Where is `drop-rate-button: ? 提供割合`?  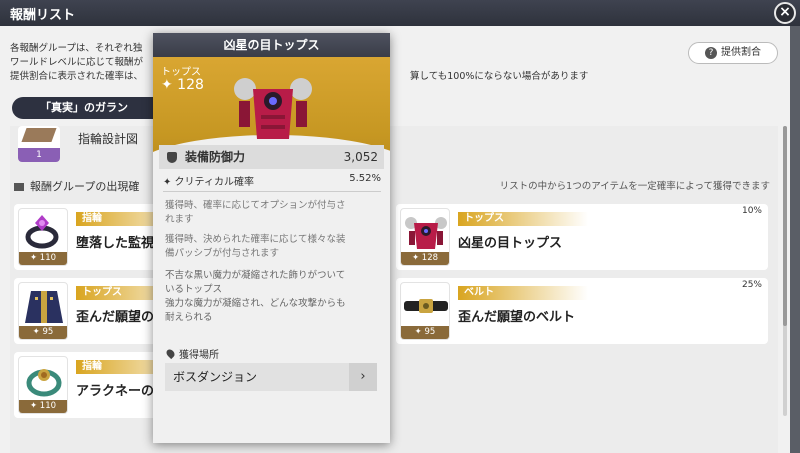 drop-rate-button: ? 提供割合 is located at coordinates (733, 53).